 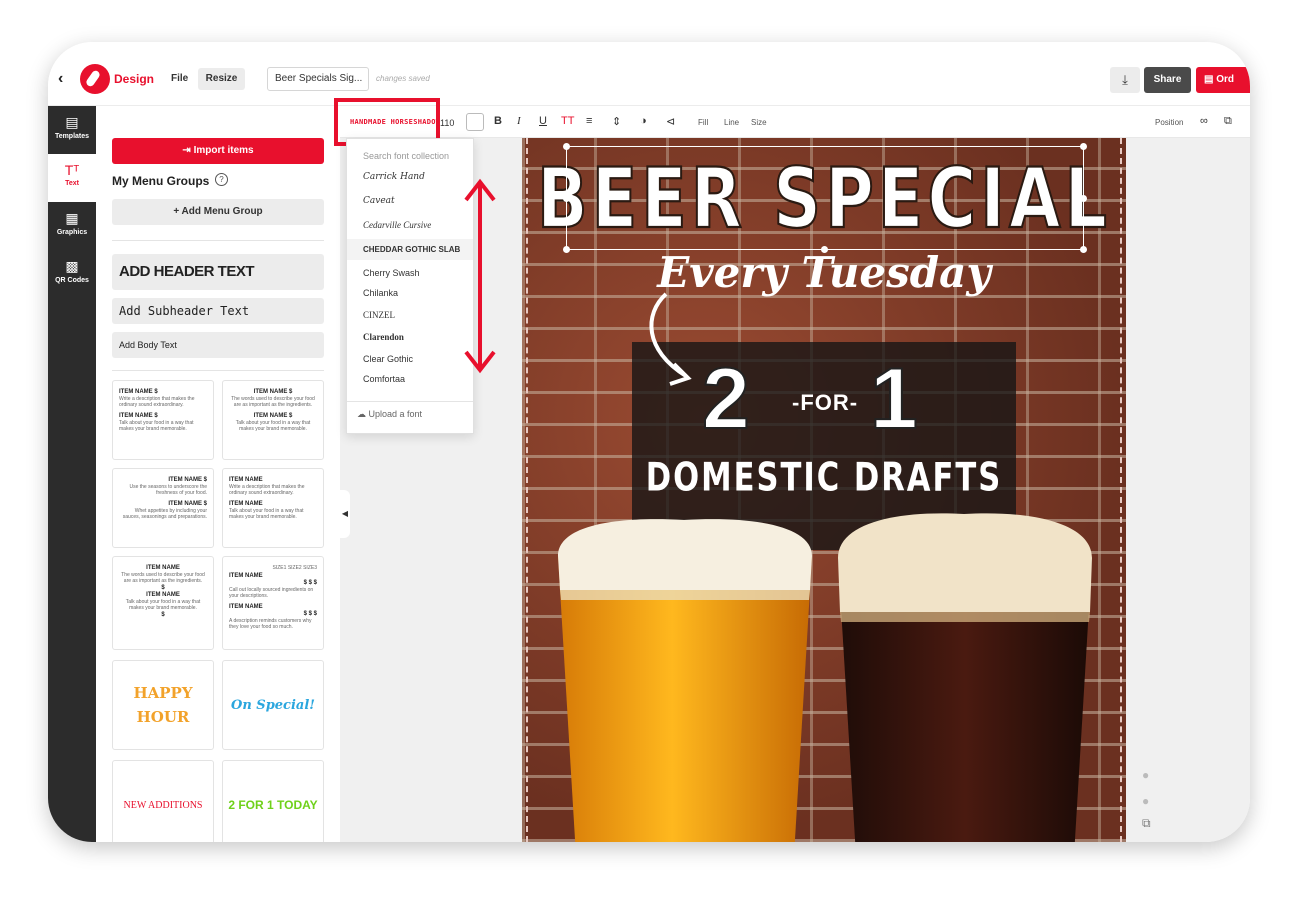 I want to click on add-menu-group-button: + Add Menu Group, so click(x=218, y=212).